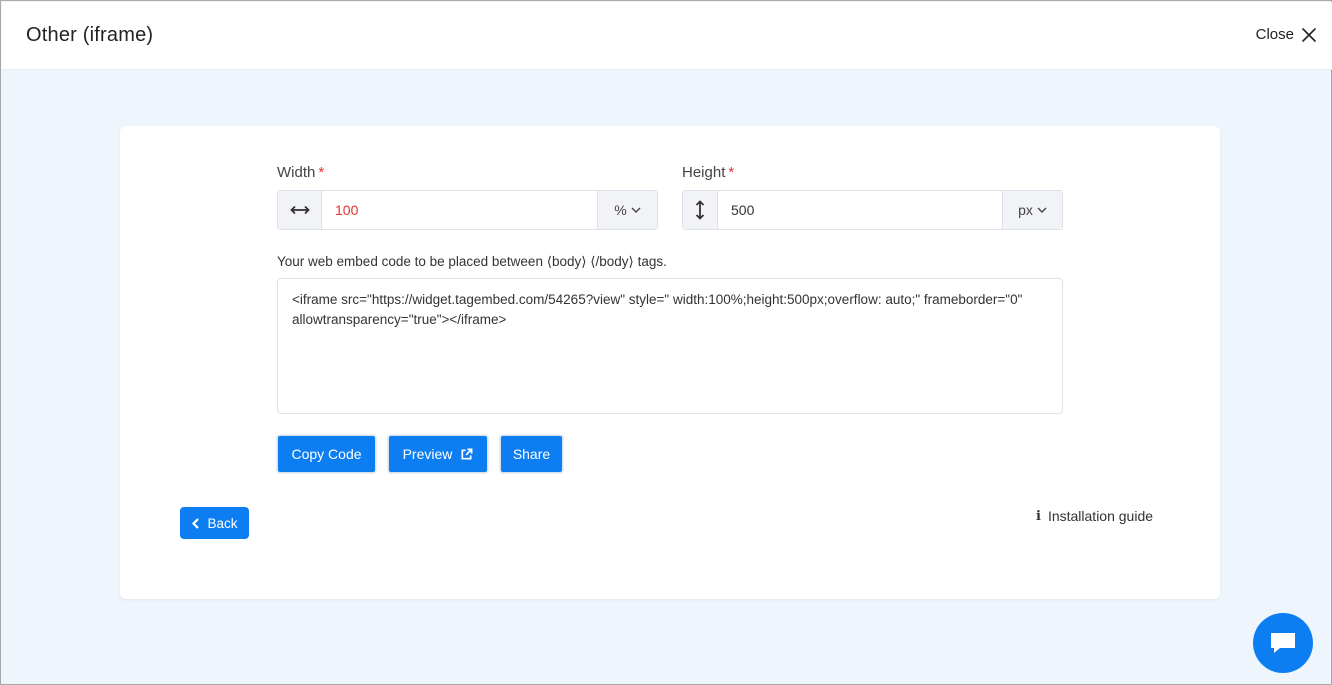 The width and height of the screenshot is (1332, 685). Describe the element at coordinates (467, 454) in the screenshot. I see `external-link-icon` at that location.